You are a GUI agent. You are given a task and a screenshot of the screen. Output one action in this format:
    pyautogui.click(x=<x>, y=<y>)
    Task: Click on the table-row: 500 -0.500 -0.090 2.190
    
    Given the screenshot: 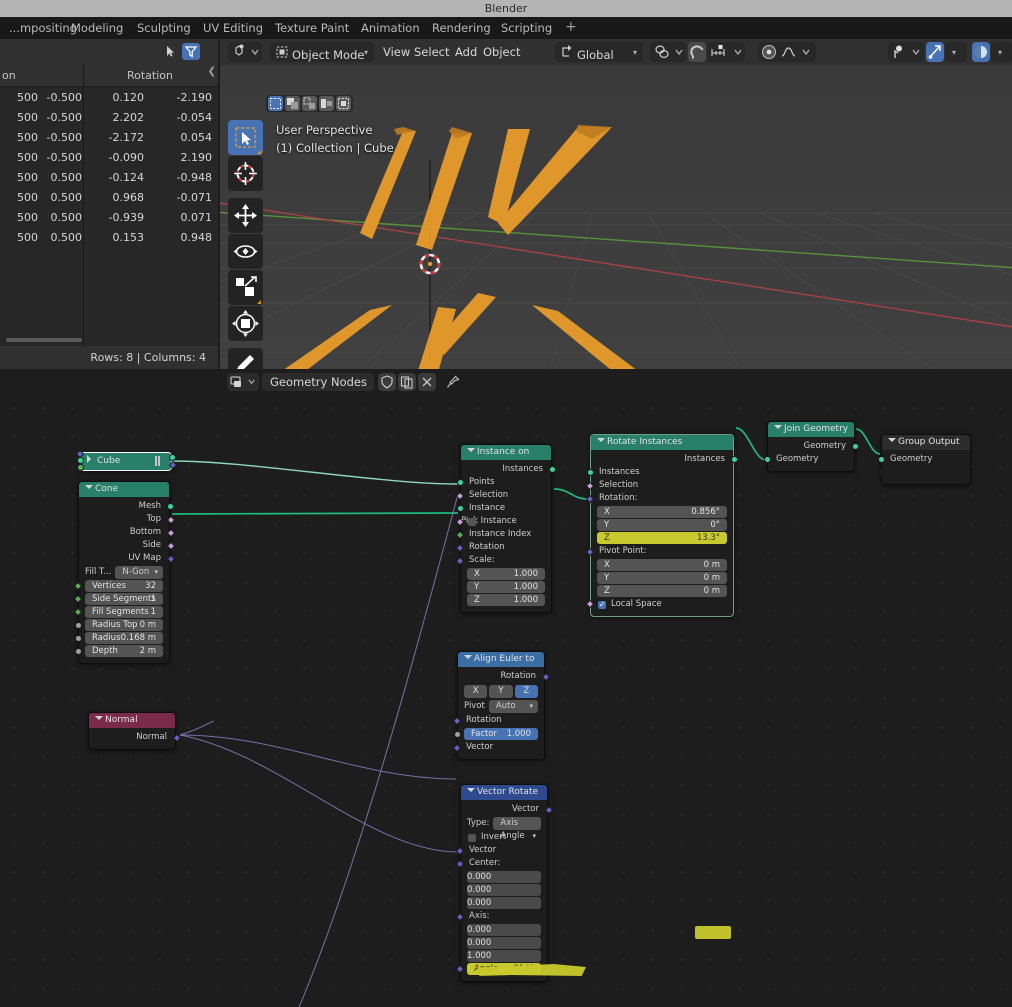 What is the action you would take?
    pyautogui.click(x=109, y=158)
    